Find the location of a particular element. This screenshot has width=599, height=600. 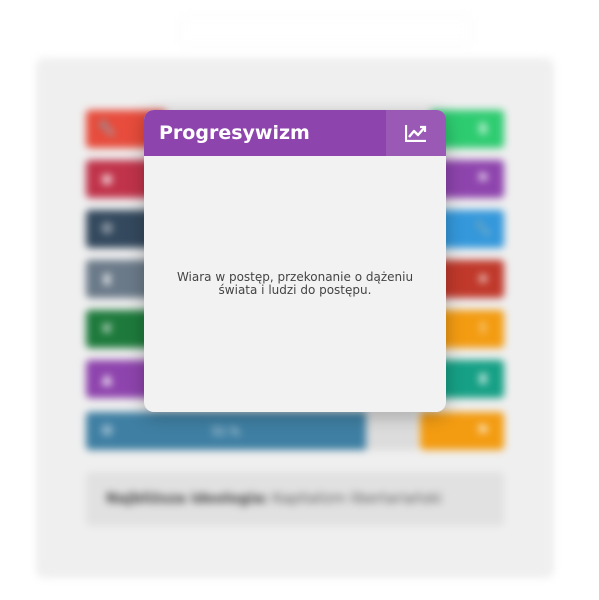

globe-icon: ◉ is located at coordinates (107, 179).